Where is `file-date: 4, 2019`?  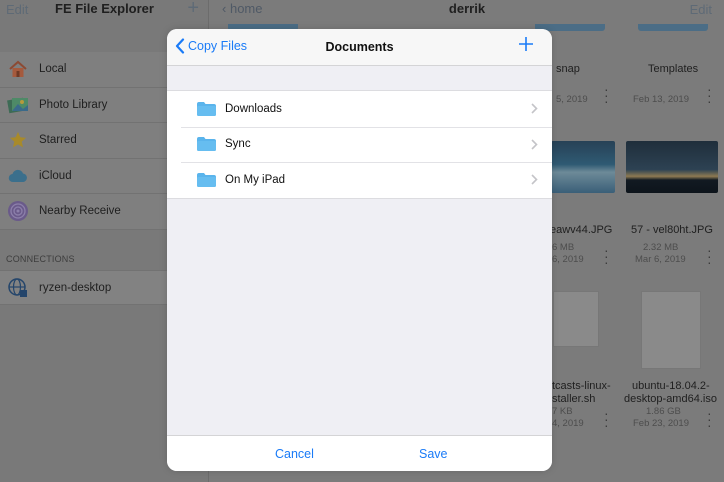 file-date: 4, 2019 is located at coordinates (568, 423).